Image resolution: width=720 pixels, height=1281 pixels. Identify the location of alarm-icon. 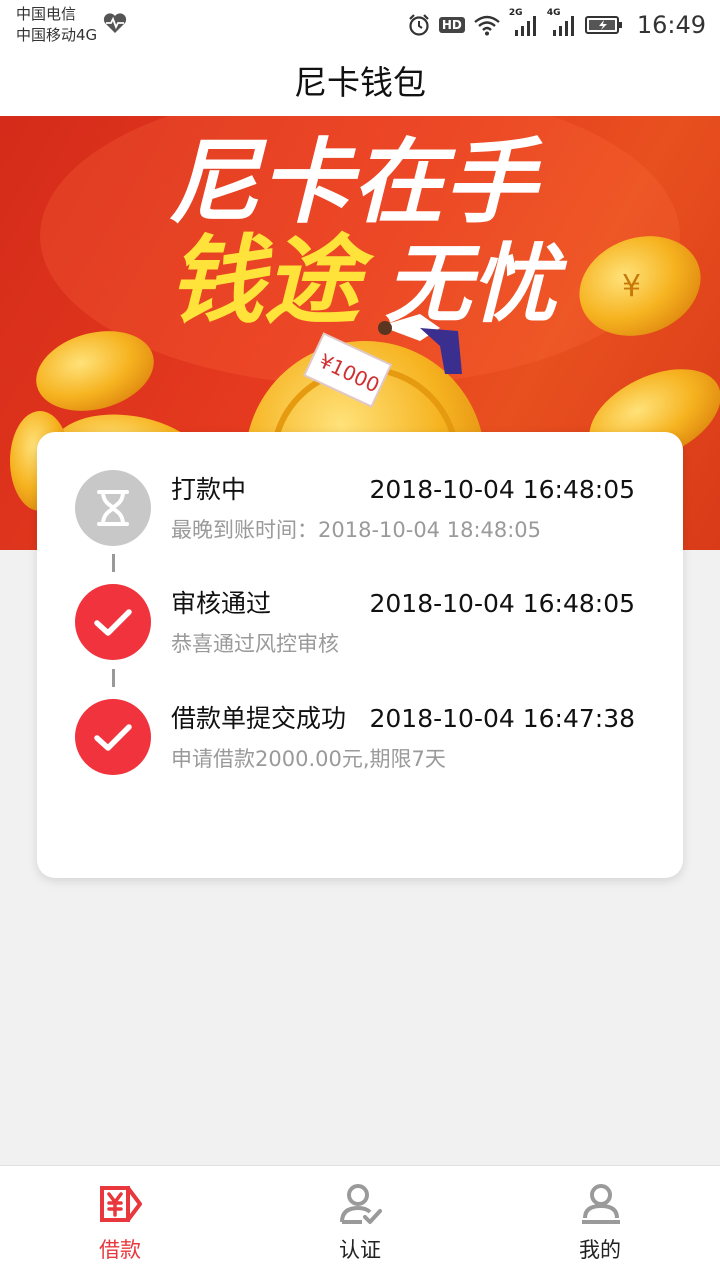
(419, 25).